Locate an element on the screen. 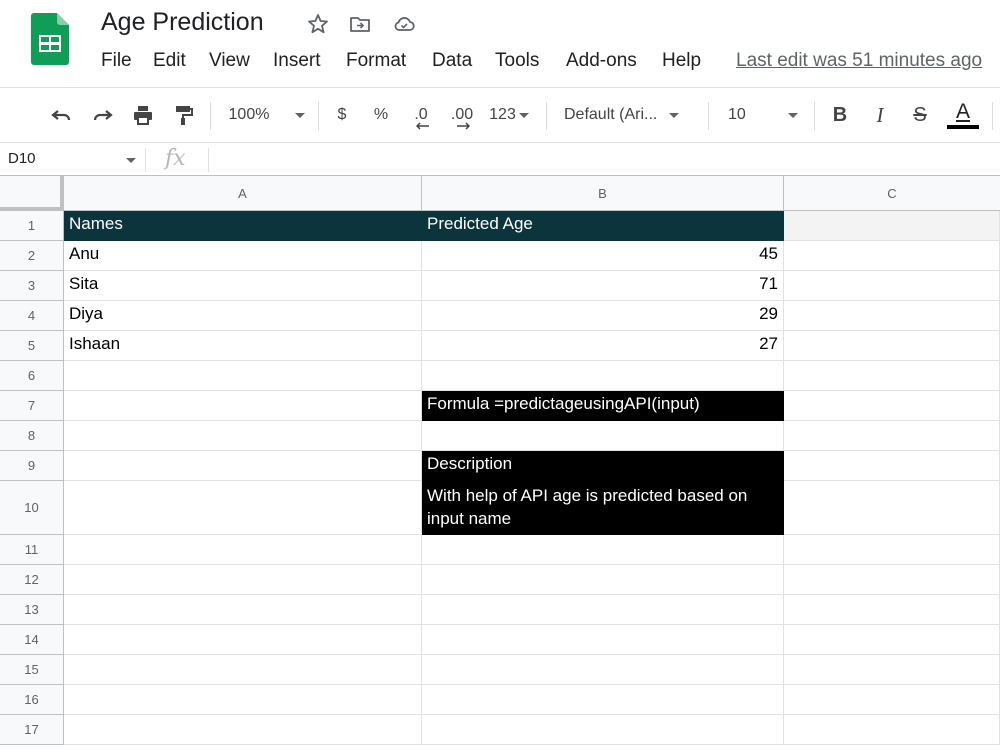 Image resolution: width=1000 pixels, height=750 pixels. cell-a12 is located at coordinates (243, 580).